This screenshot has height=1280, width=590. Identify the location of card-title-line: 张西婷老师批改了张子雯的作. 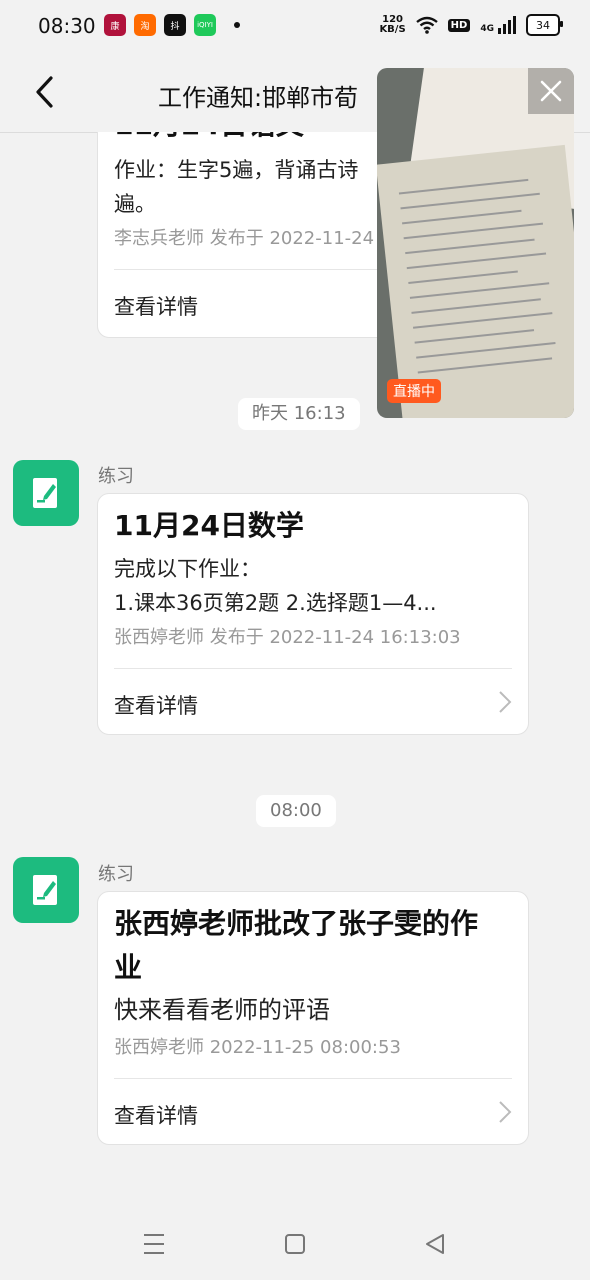
(296, 923).